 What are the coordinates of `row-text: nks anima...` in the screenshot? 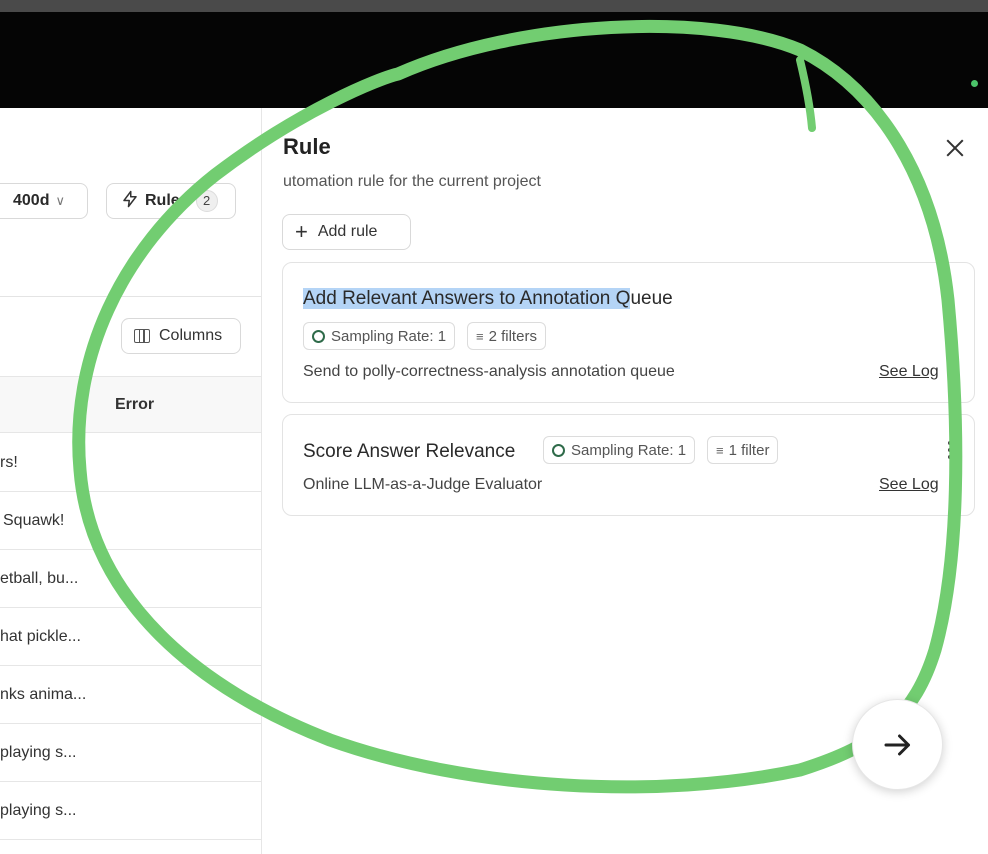 It's located at (43, 694).